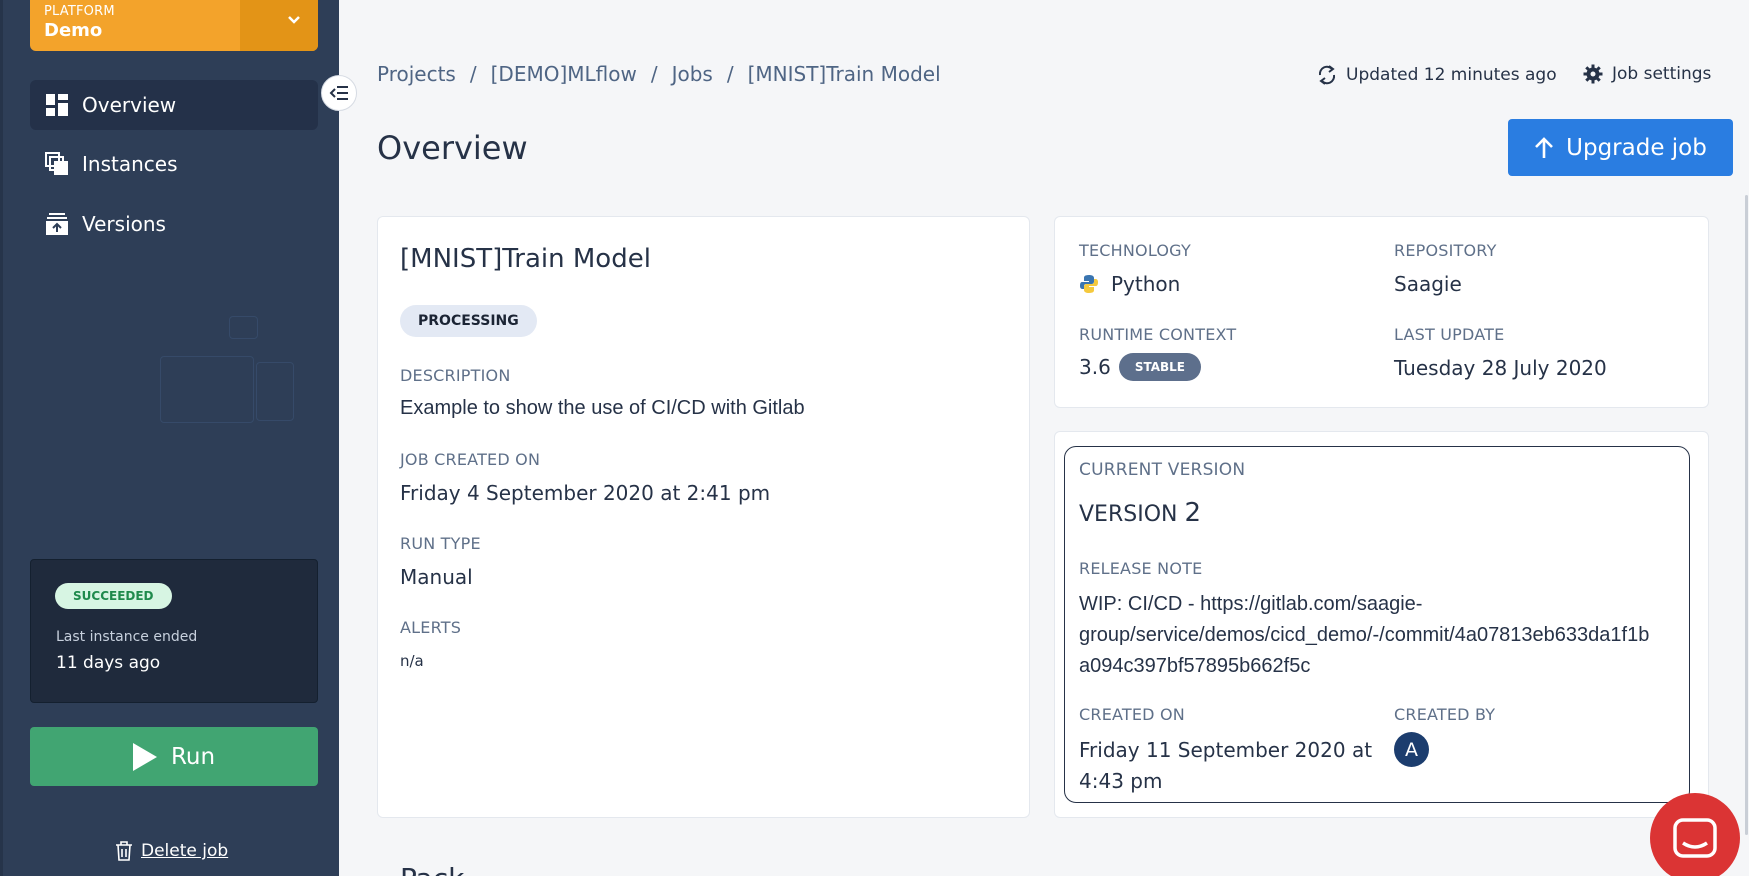 This screenshot has width=1749, height=876. I want to click on avatar: A, so click(1411, 749).